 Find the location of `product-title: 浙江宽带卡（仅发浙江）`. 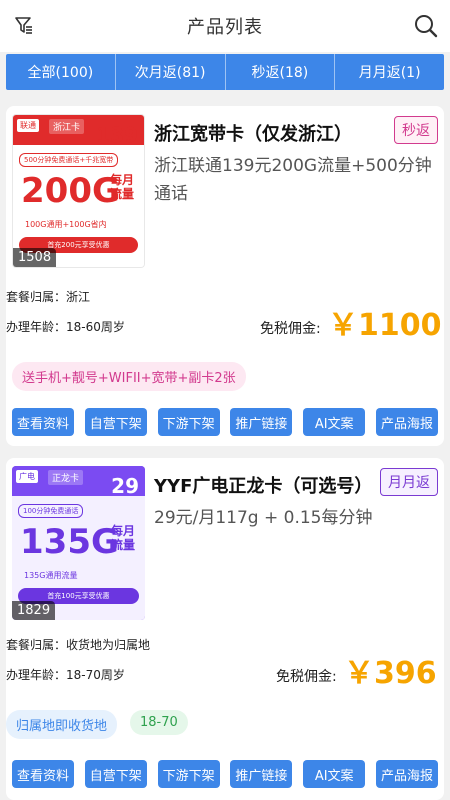

product-title: 浙江宽带卡（仅发浙江） is located at coordinates (253, 134).